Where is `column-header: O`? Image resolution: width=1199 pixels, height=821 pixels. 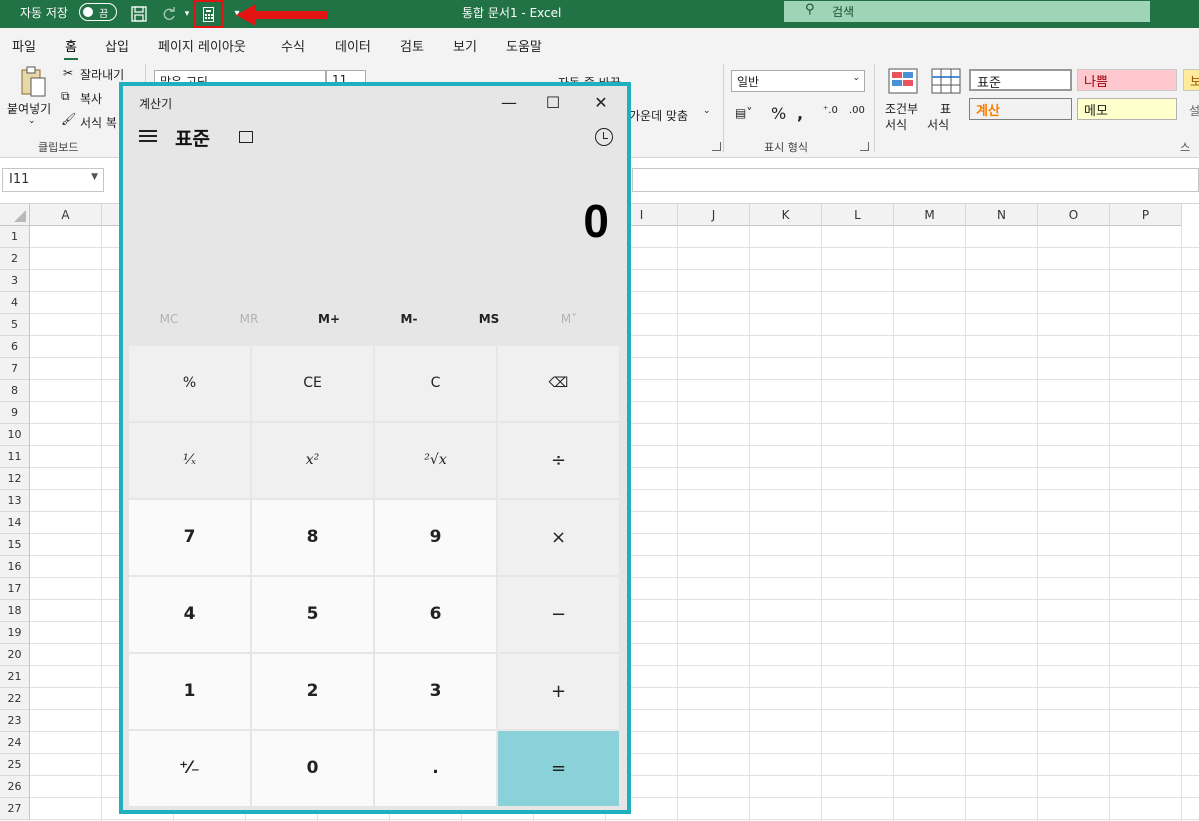
column-header: O is located at coordinates (1074, 215).